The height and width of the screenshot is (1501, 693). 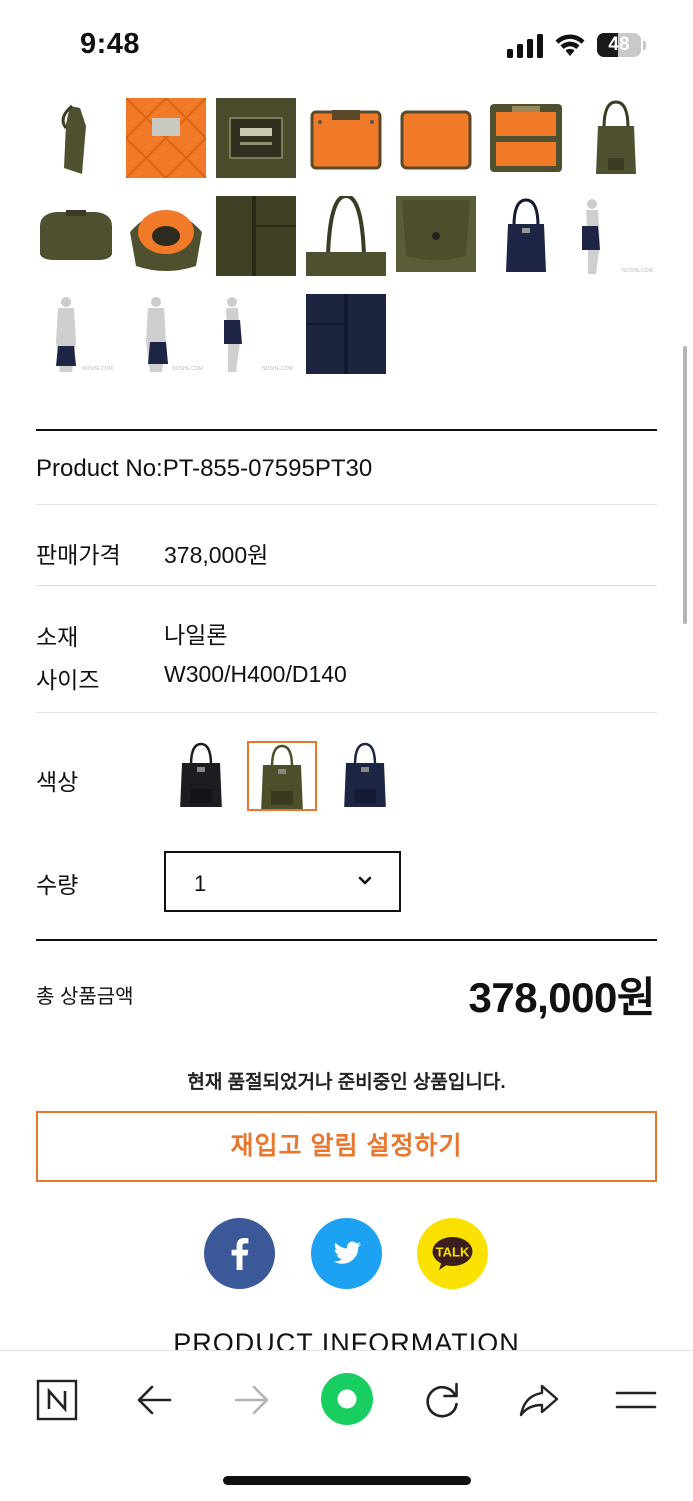 I want to click on model-side-navy-image: NOSHE.COM, so click(x=616, y=236).